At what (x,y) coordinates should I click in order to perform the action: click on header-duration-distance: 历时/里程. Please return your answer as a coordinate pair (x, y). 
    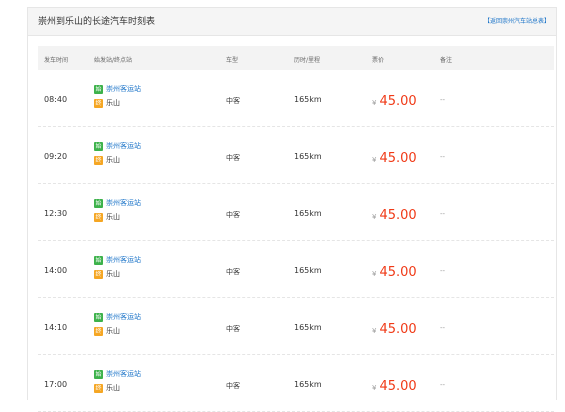
    Looking at the image, I should click on (307, 60).